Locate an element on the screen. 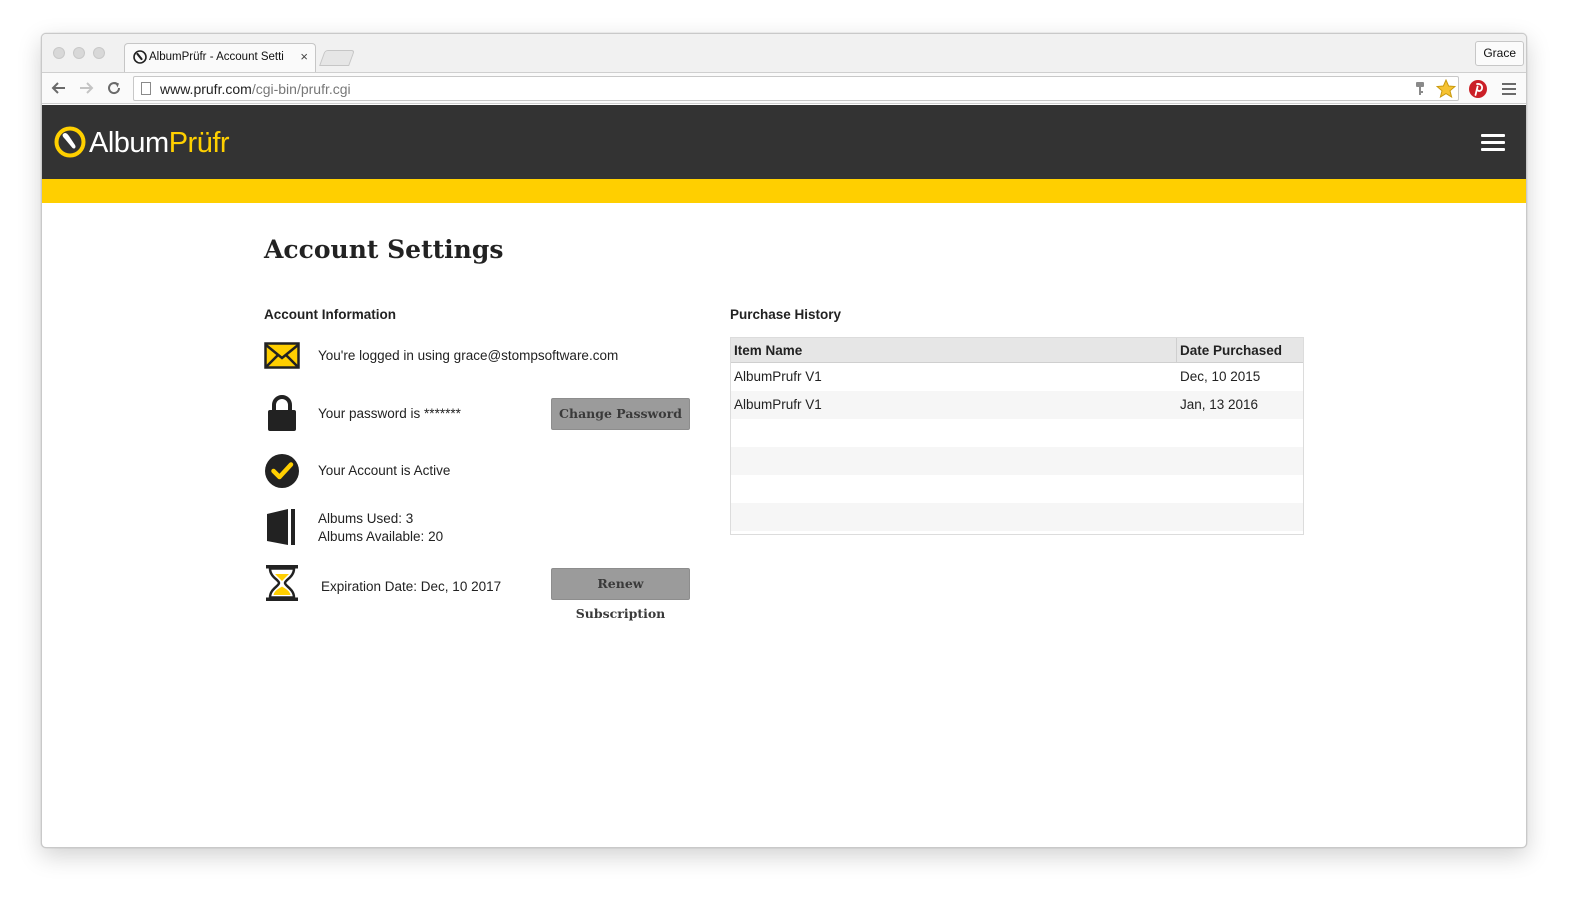  minimize-window-button is located at coordinates (79, 53).